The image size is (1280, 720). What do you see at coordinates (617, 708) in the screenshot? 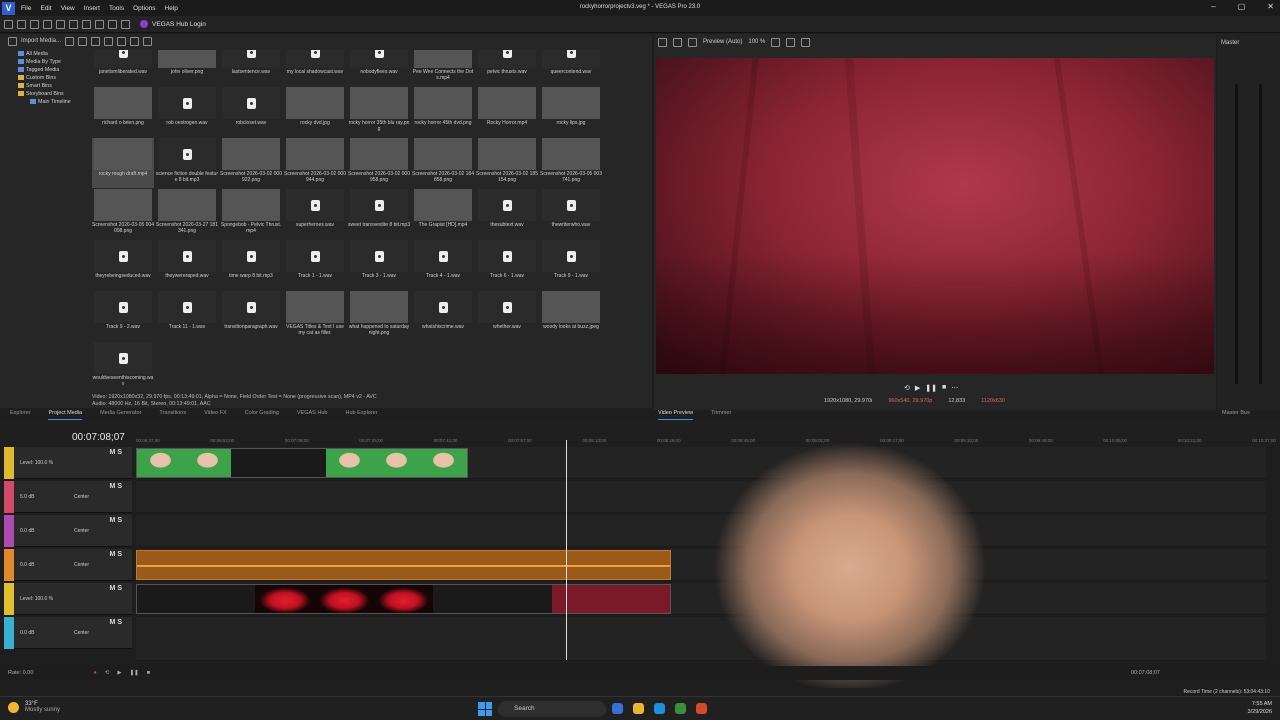
I see `app-icon` at bounding box center [617, 708].